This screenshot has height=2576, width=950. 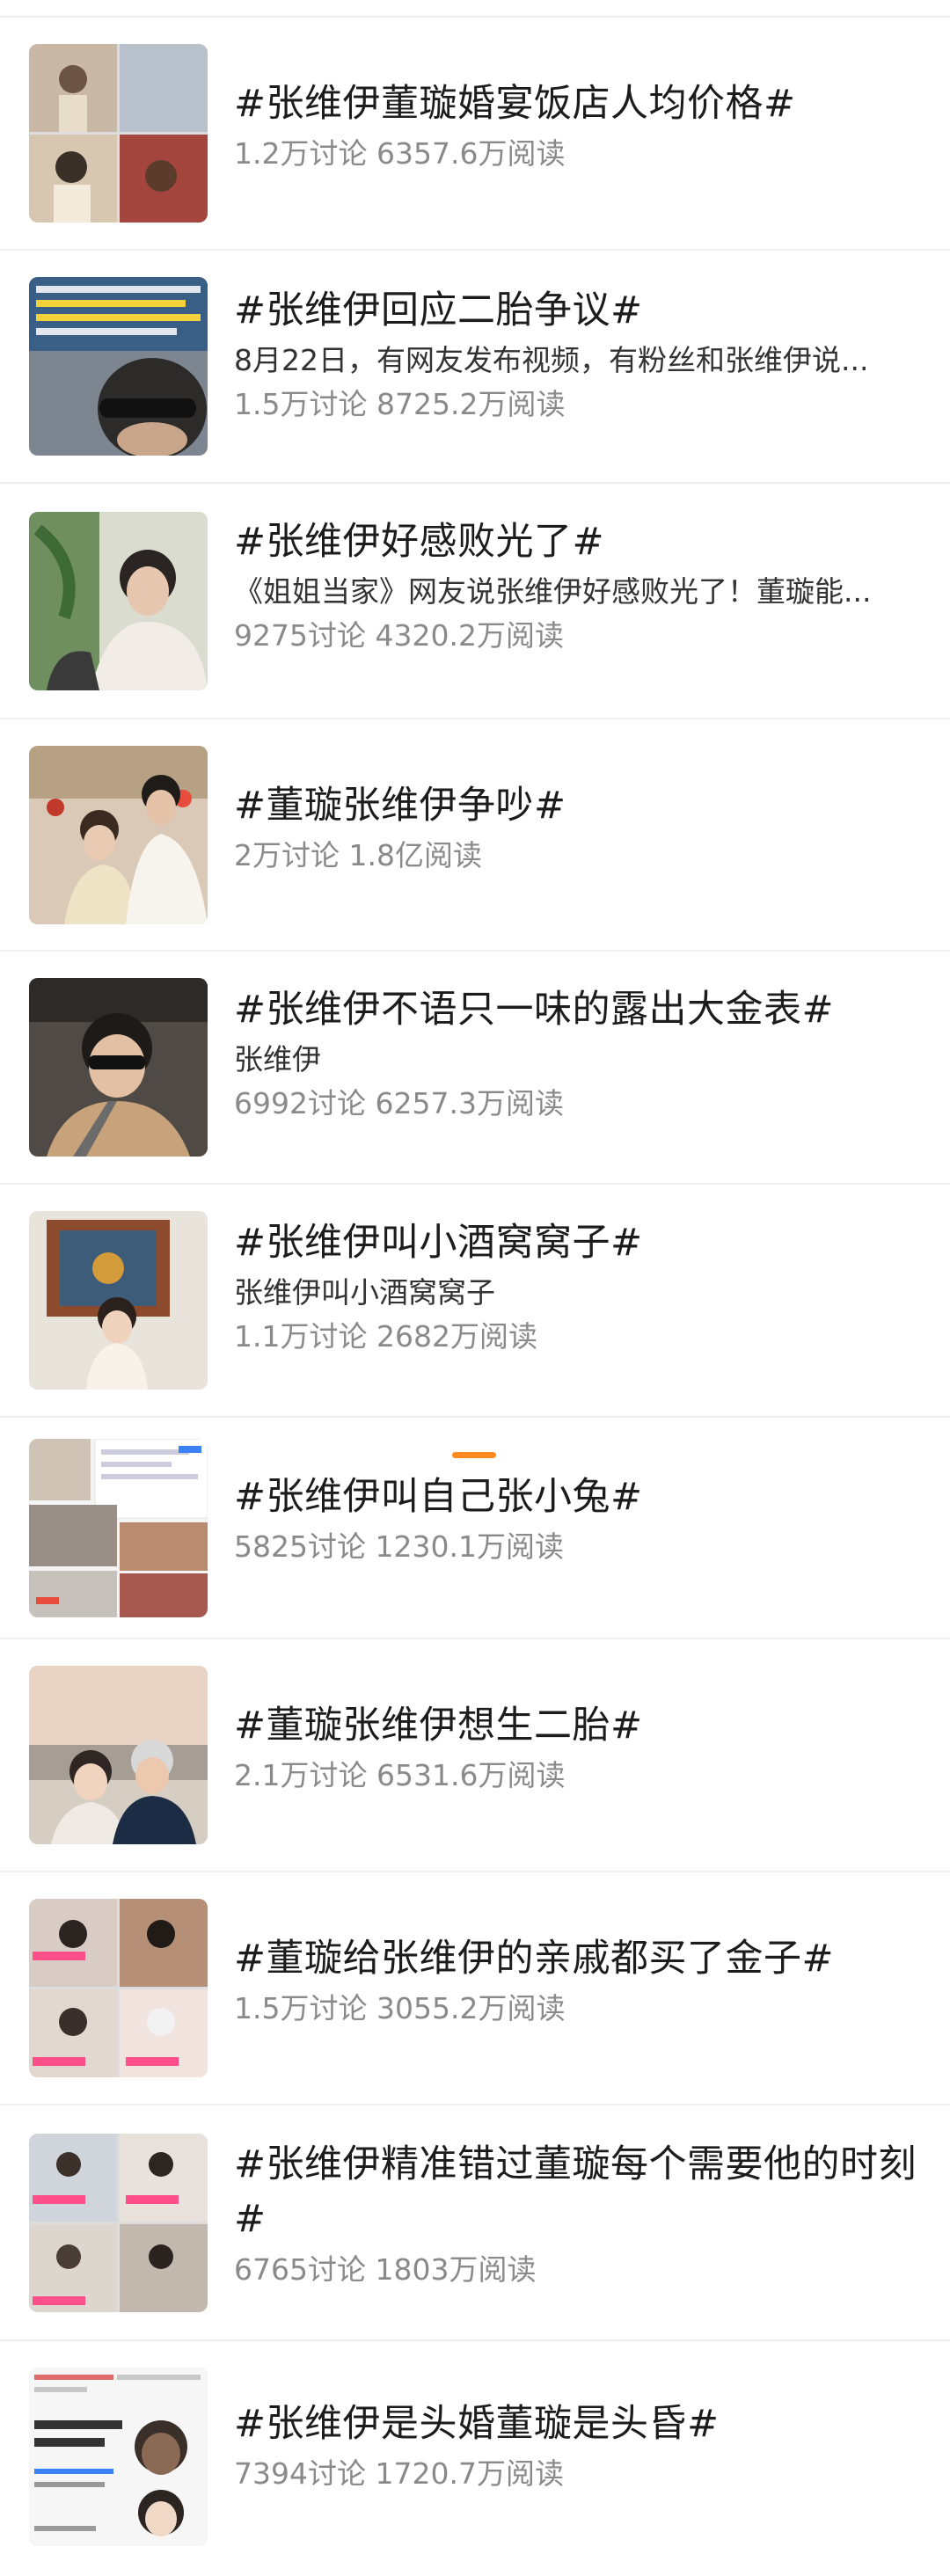 What do you see at coordinates (301, 1775) in the screenshot?
I see `discussion-count: 2.1万讨论` at bounding box center [301, 1775].